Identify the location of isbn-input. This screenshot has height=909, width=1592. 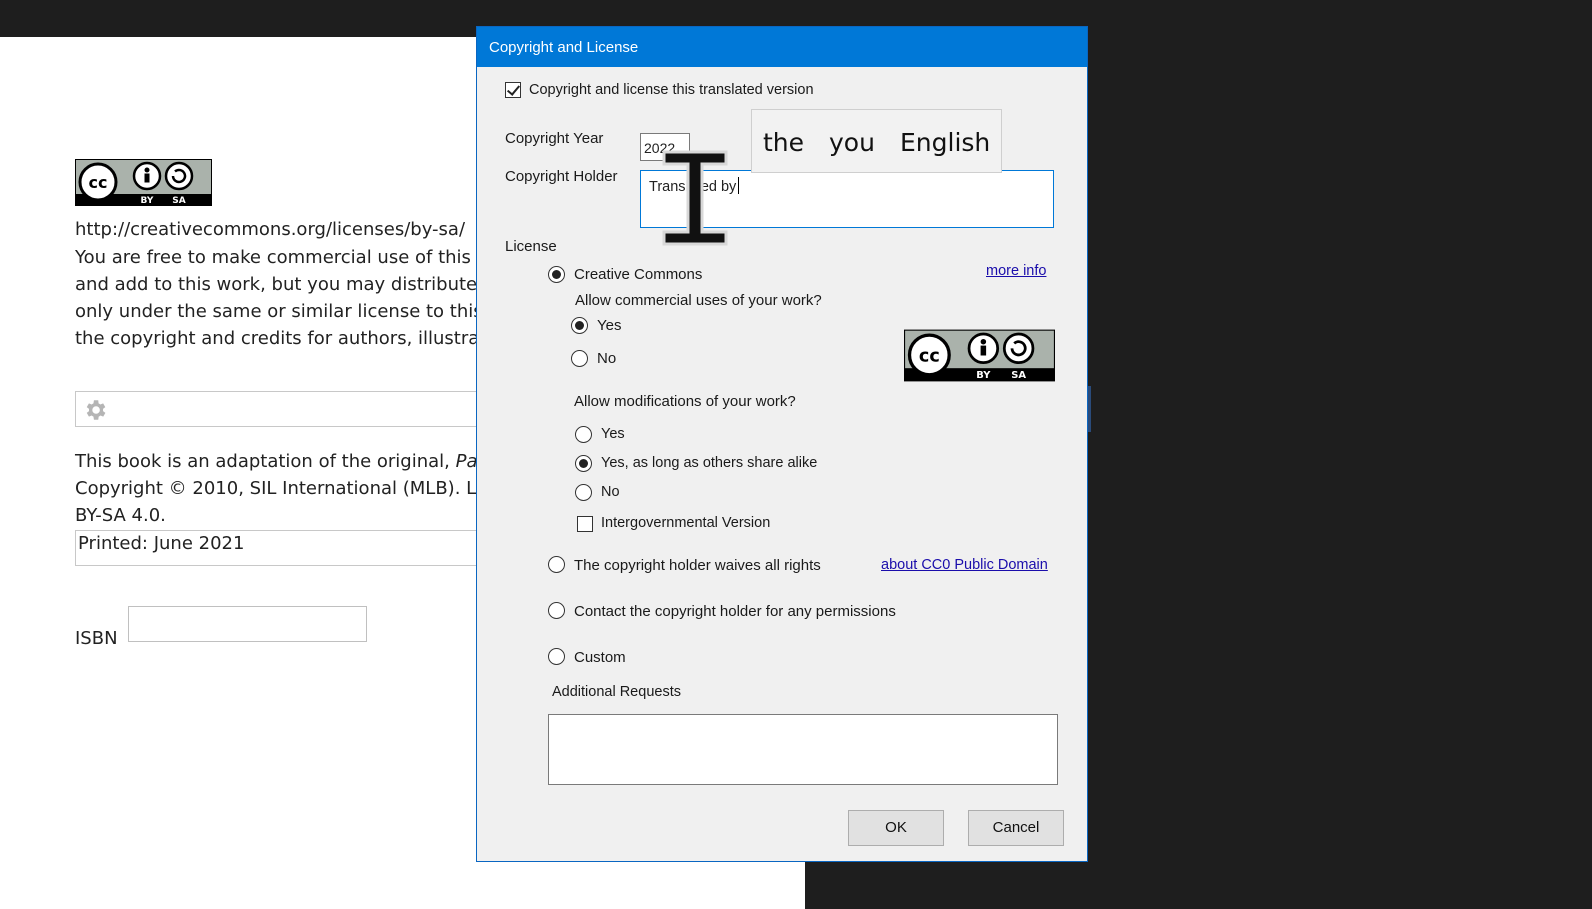
(247, 624).